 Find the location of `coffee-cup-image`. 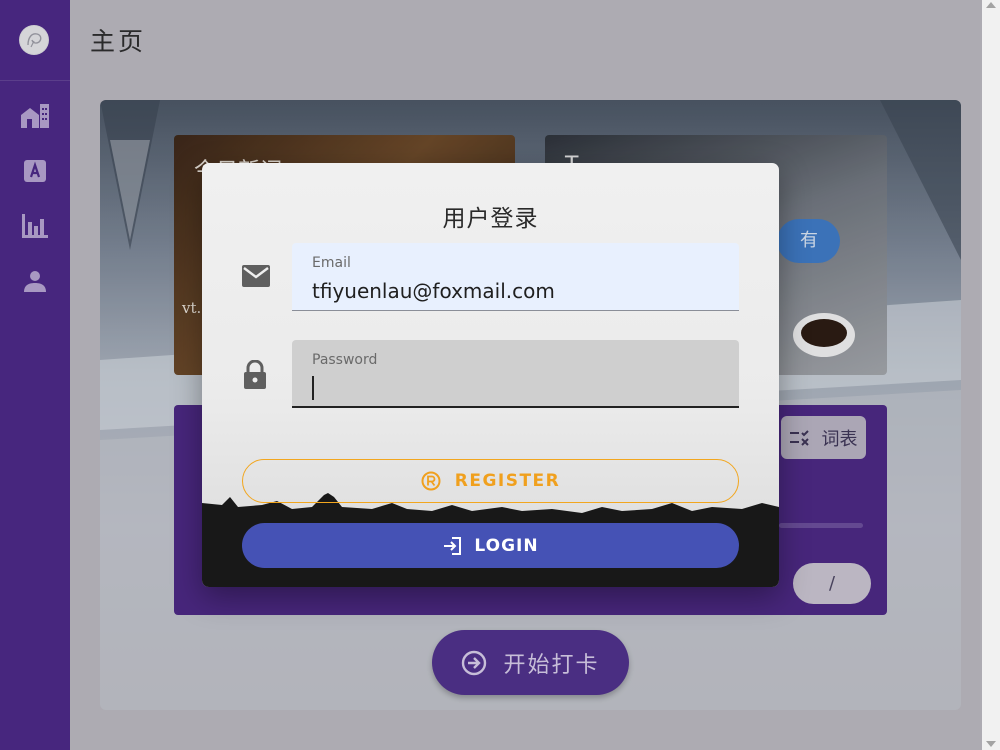

coffee-cup-image is located at coordinates (824, 335).